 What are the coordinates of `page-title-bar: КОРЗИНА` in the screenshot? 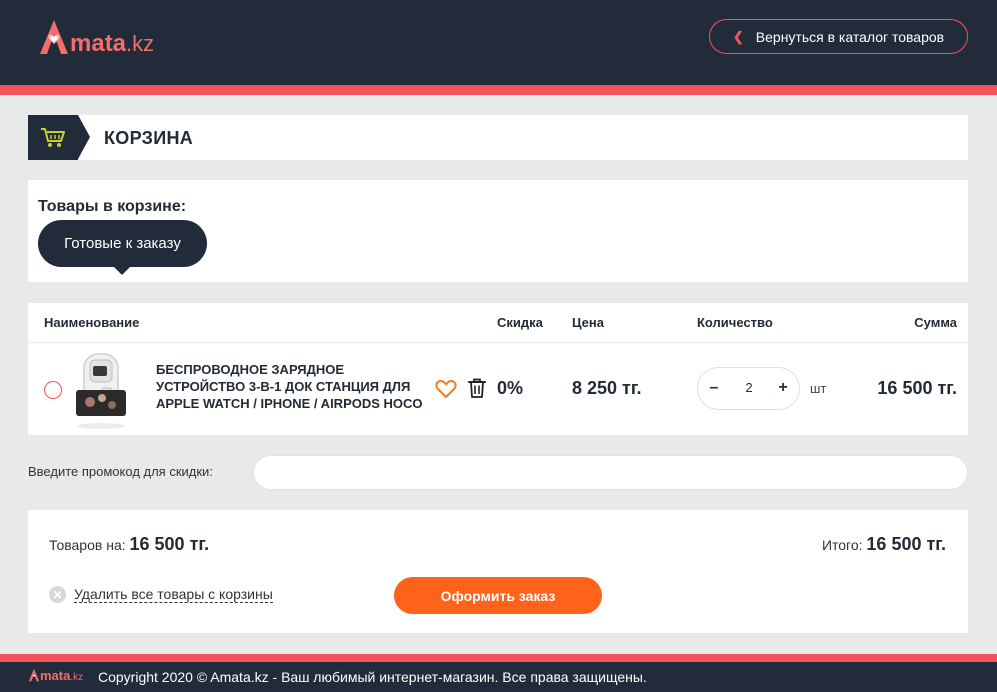 It's located at (498, 137).